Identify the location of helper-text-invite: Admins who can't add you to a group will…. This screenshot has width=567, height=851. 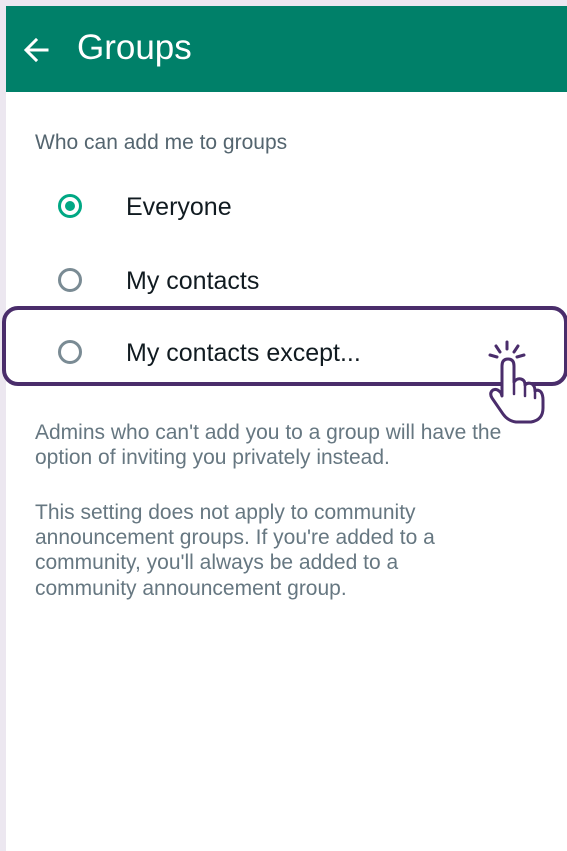
(268, 445).